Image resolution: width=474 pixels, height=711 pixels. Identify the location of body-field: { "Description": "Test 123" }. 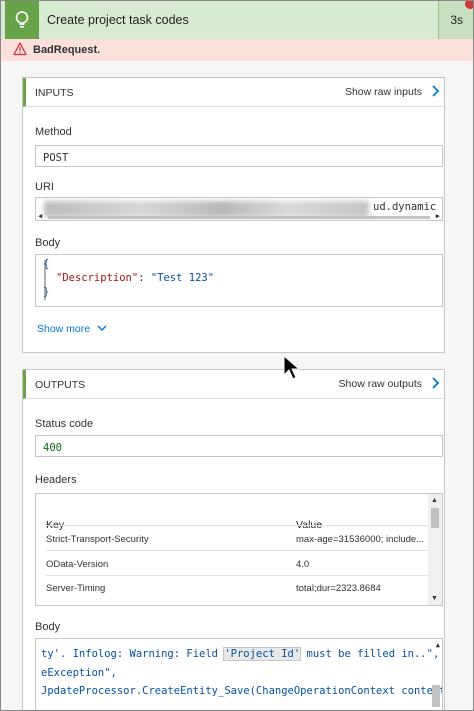
(239, 280).